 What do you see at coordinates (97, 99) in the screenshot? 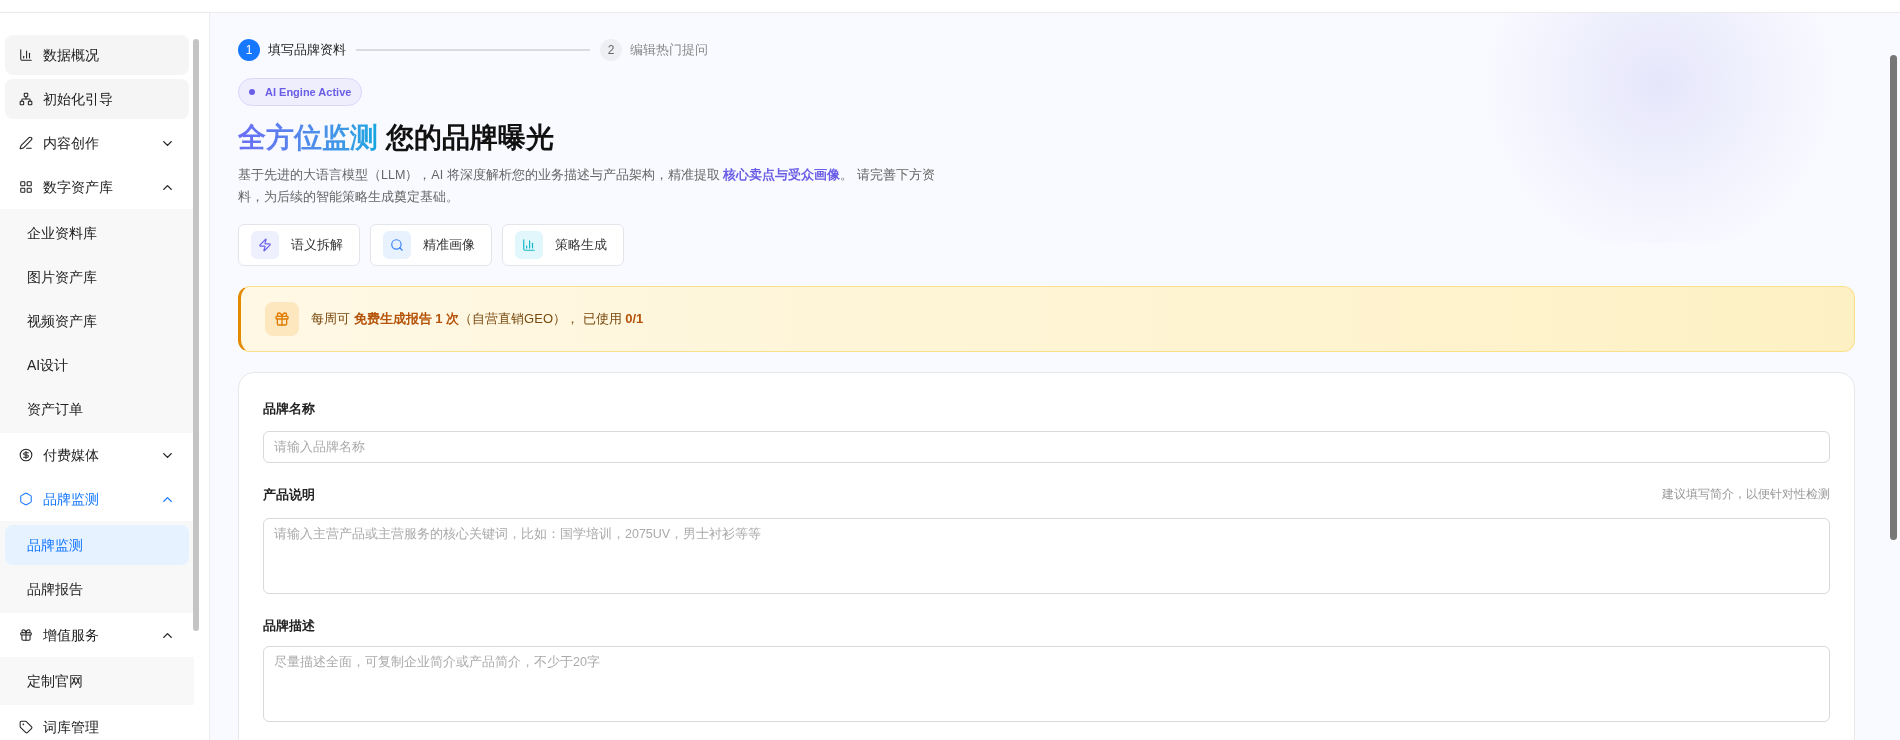
I see `sidebar-item: 初始化引导` at bounding box center [97, 99].